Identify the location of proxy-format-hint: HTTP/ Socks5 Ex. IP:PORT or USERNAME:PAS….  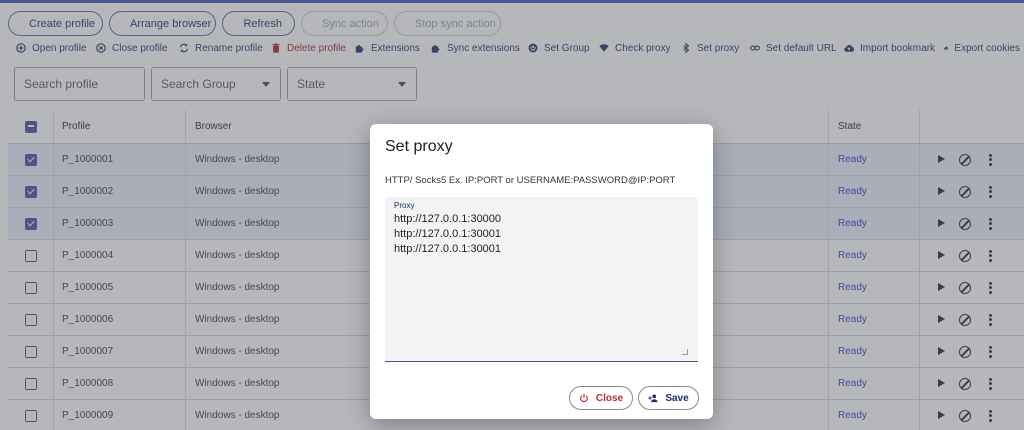
(530, 180).